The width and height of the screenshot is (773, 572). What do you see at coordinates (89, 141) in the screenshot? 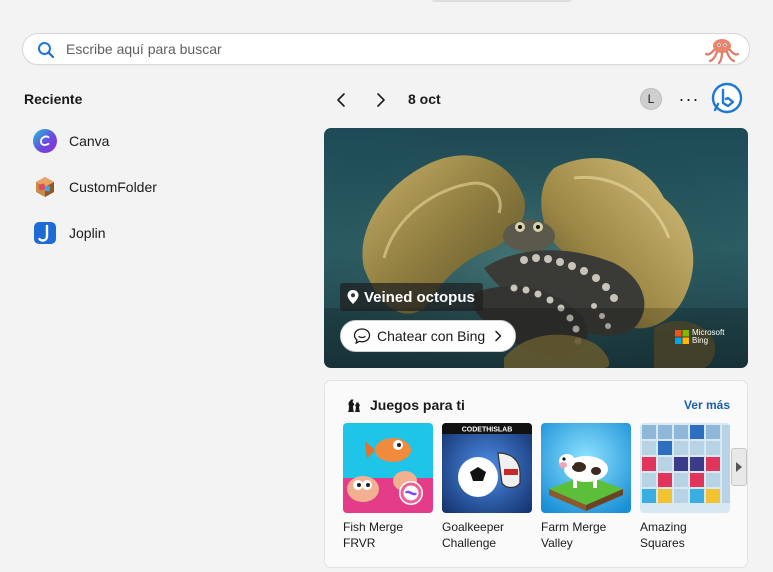
I see `recent-item-label: Canva` at bounding box center [89, 141].